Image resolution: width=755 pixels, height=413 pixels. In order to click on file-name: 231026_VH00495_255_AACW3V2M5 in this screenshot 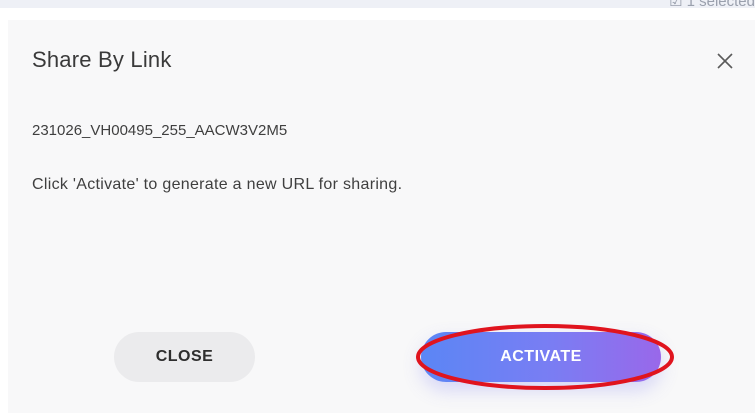, I will do `click(160, 130)`.